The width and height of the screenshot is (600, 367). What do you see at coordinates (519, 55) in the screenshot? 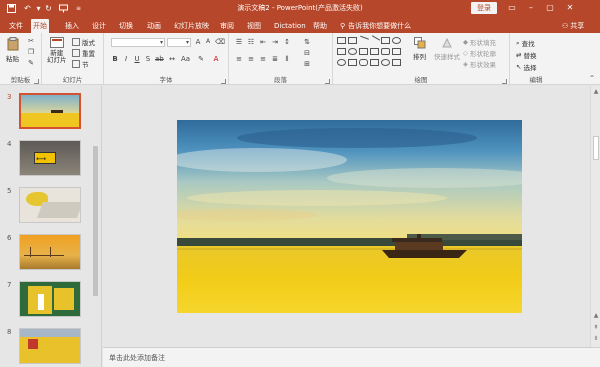
I see `replace-icon: ⇄` at bounding box center [519, 55].